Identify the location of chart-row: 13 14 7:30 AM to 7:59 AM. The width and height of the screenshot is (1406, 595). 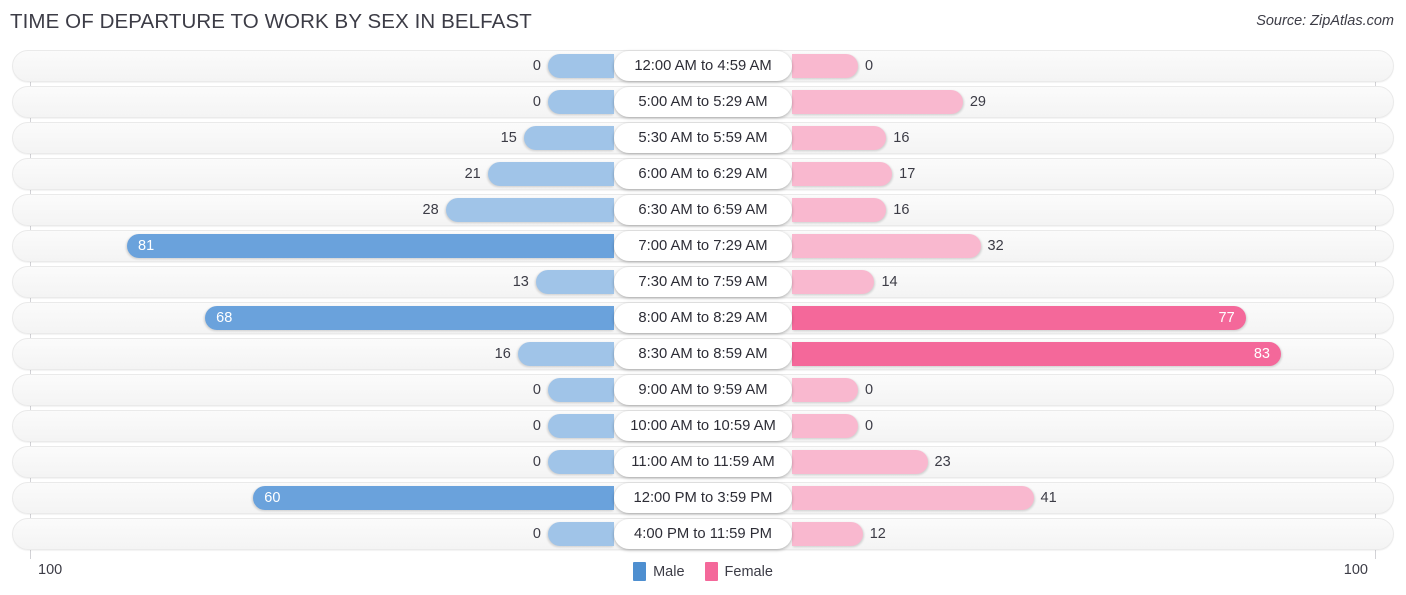
(703, 282).